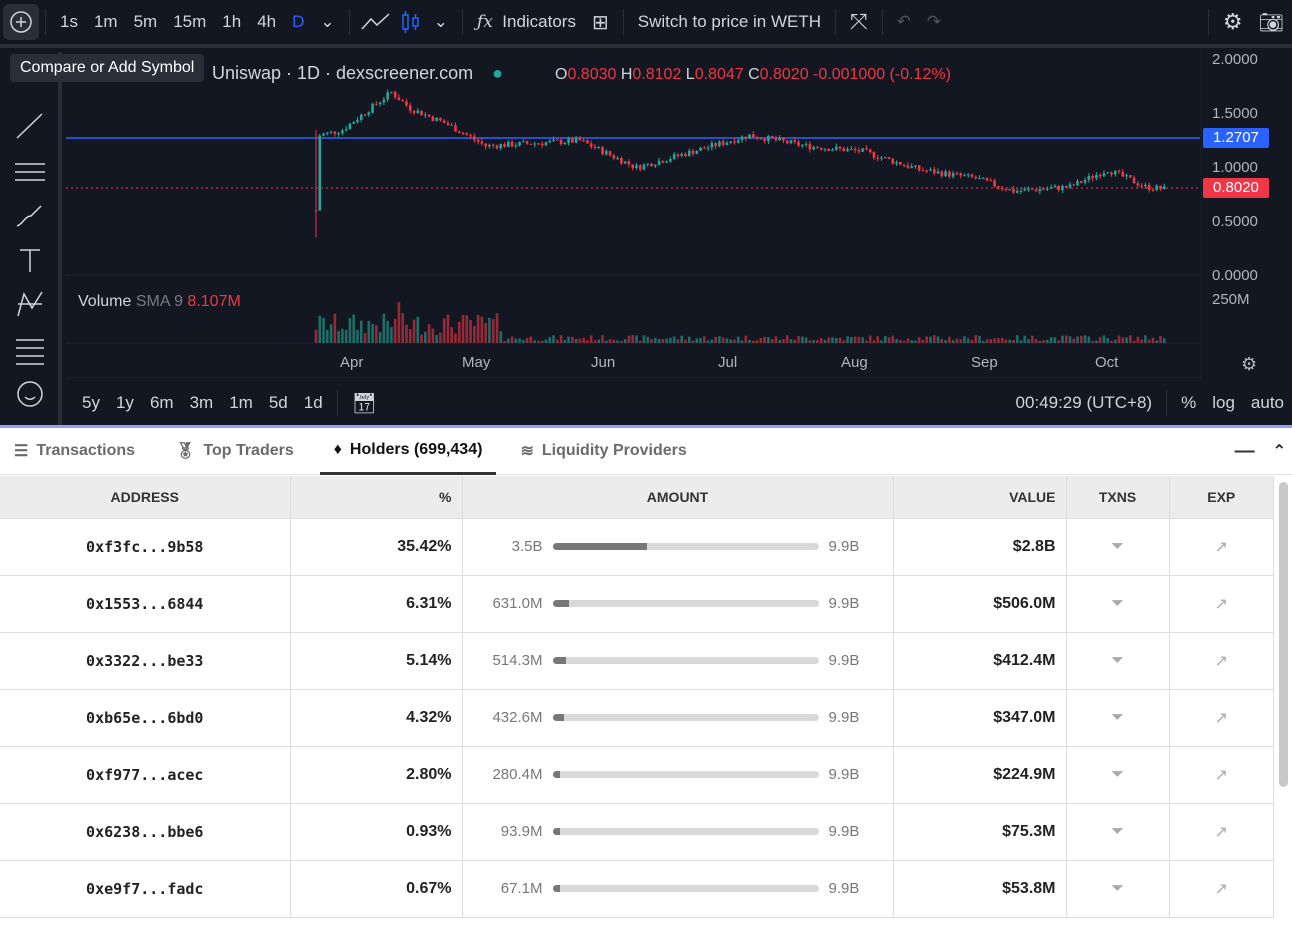 This screenshot has width=1292, height=926. I want to click on table-row: 0xf3fc...9b58 35.42% 3.5B 9.9B $2.8B ⏷ ↗, so click(637, 547).